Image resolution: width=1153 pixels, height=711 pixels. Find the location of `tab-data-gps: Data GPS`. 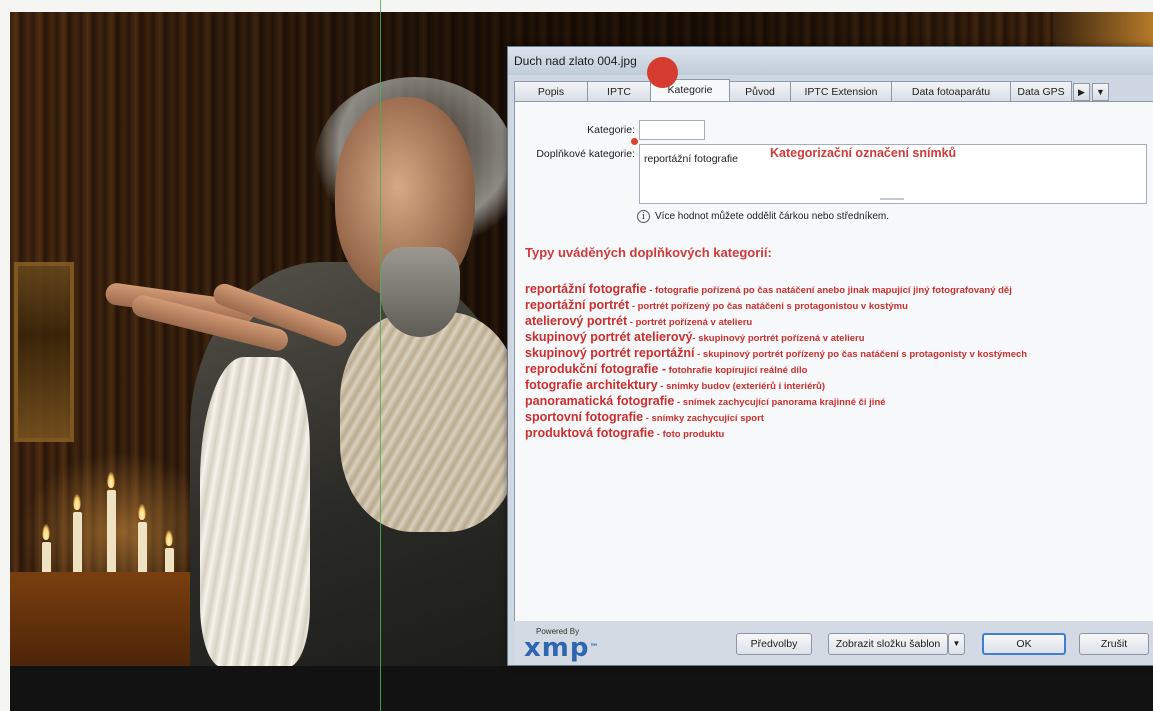

tab-data-gps: Data GPS is located at coordinates (1041, 91).